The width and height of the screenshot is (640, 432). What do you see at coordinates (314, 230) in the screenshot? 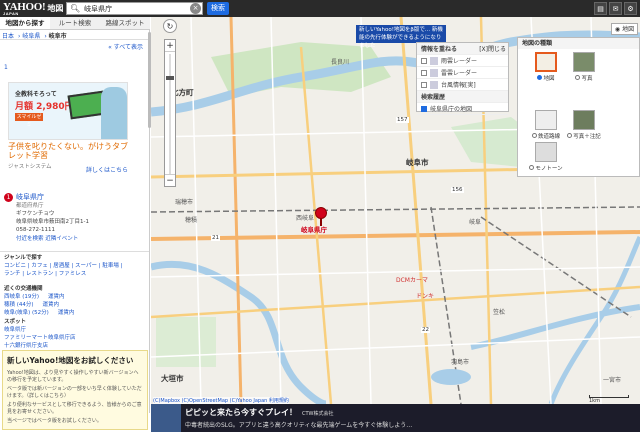
I see `pin-label: 岐阜県庁` at bounding box center [314, 230].